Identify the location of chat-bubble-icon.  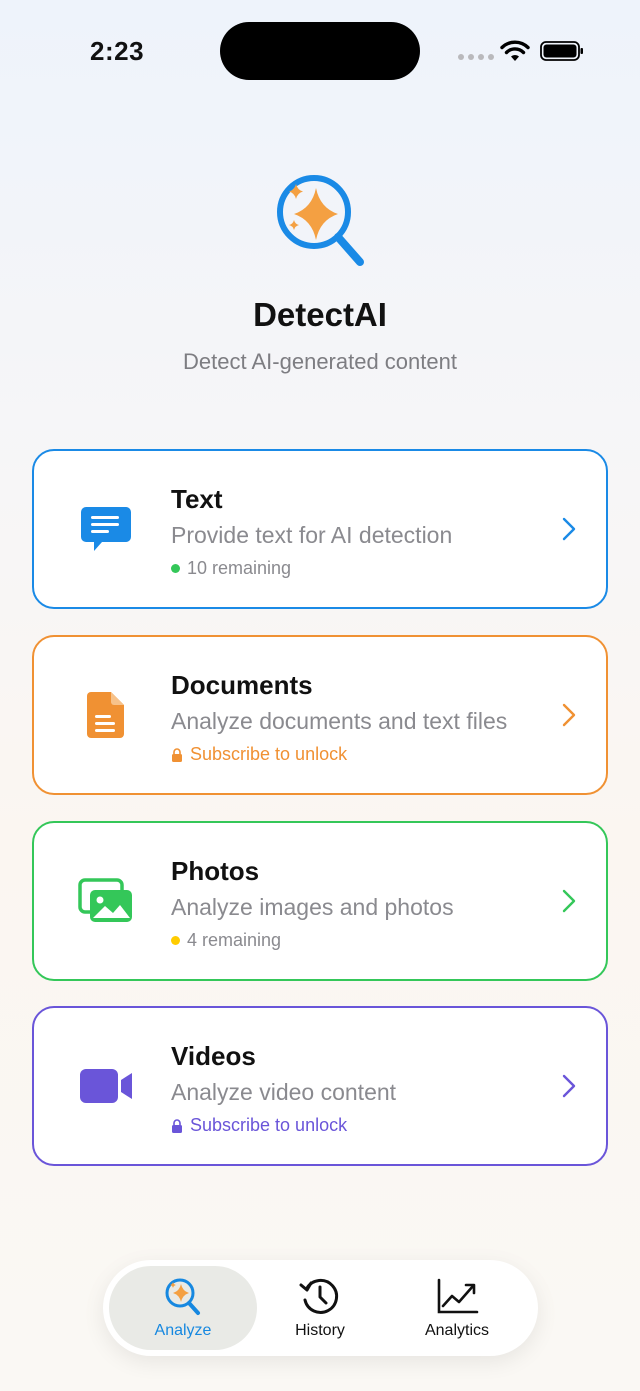
(106, 529).